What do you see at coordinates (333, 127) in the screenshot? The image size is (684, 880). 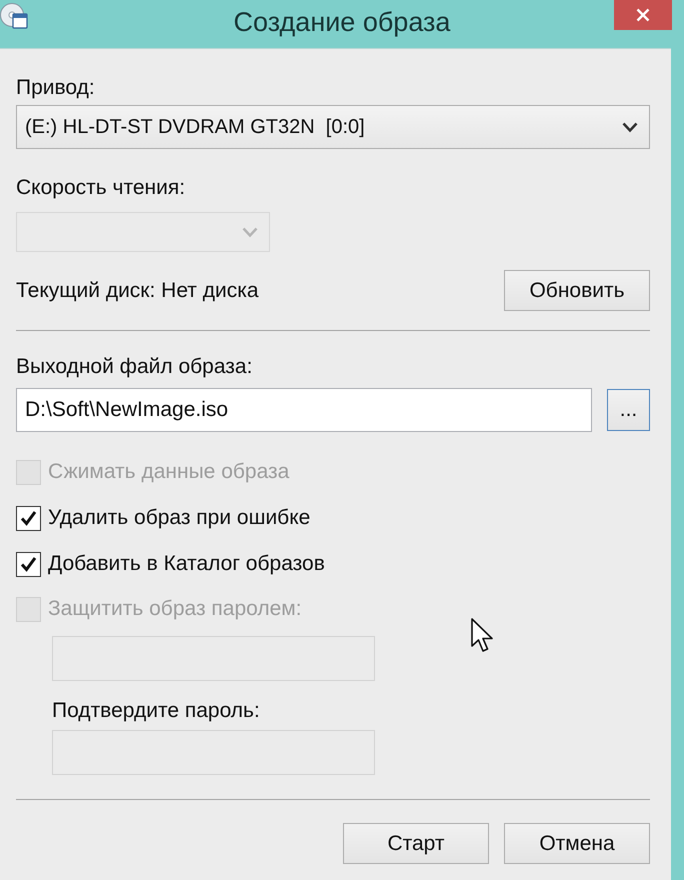 I see `drive-dropdown: (E:) HL-DT-ST DVDRAM GT32N [0:0]` at bounding box center [333, 127].